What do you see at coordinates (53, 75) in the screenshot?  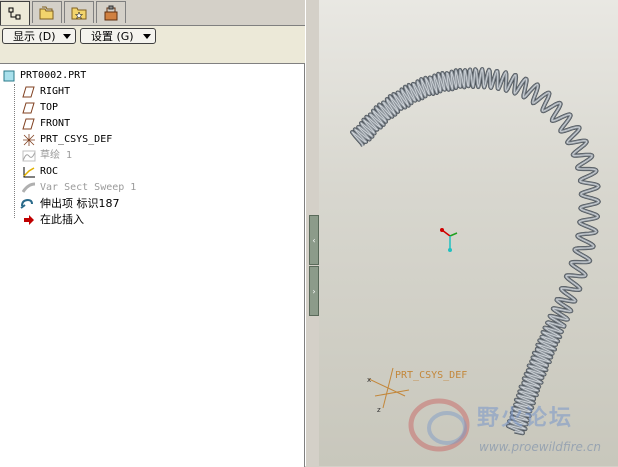 I see `tree-root-label: PRT0002.PRT` at bounding box center [53, 75].